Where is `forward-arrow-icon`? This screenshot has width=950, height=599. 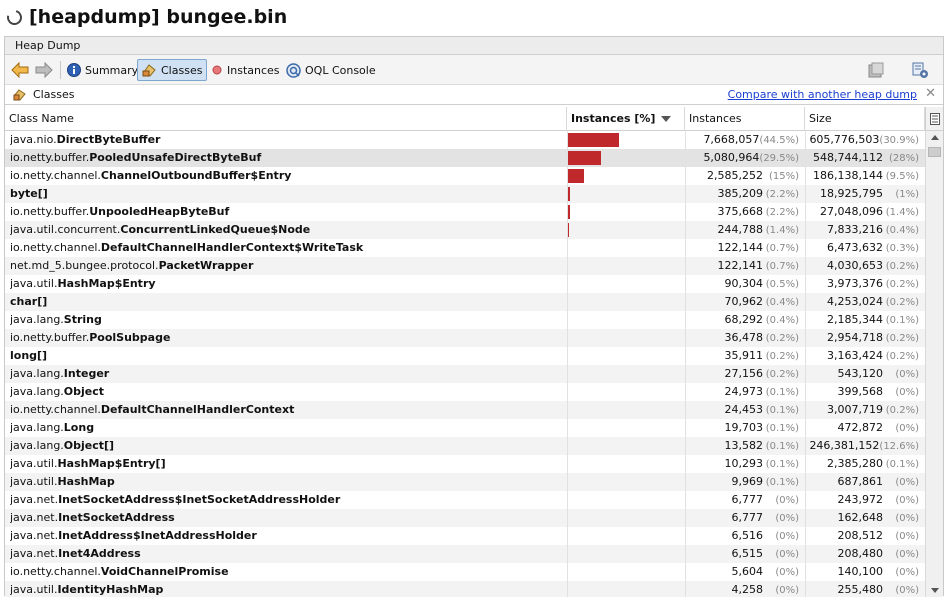 forward-arrow-icon is located at coordinates (44, 70).